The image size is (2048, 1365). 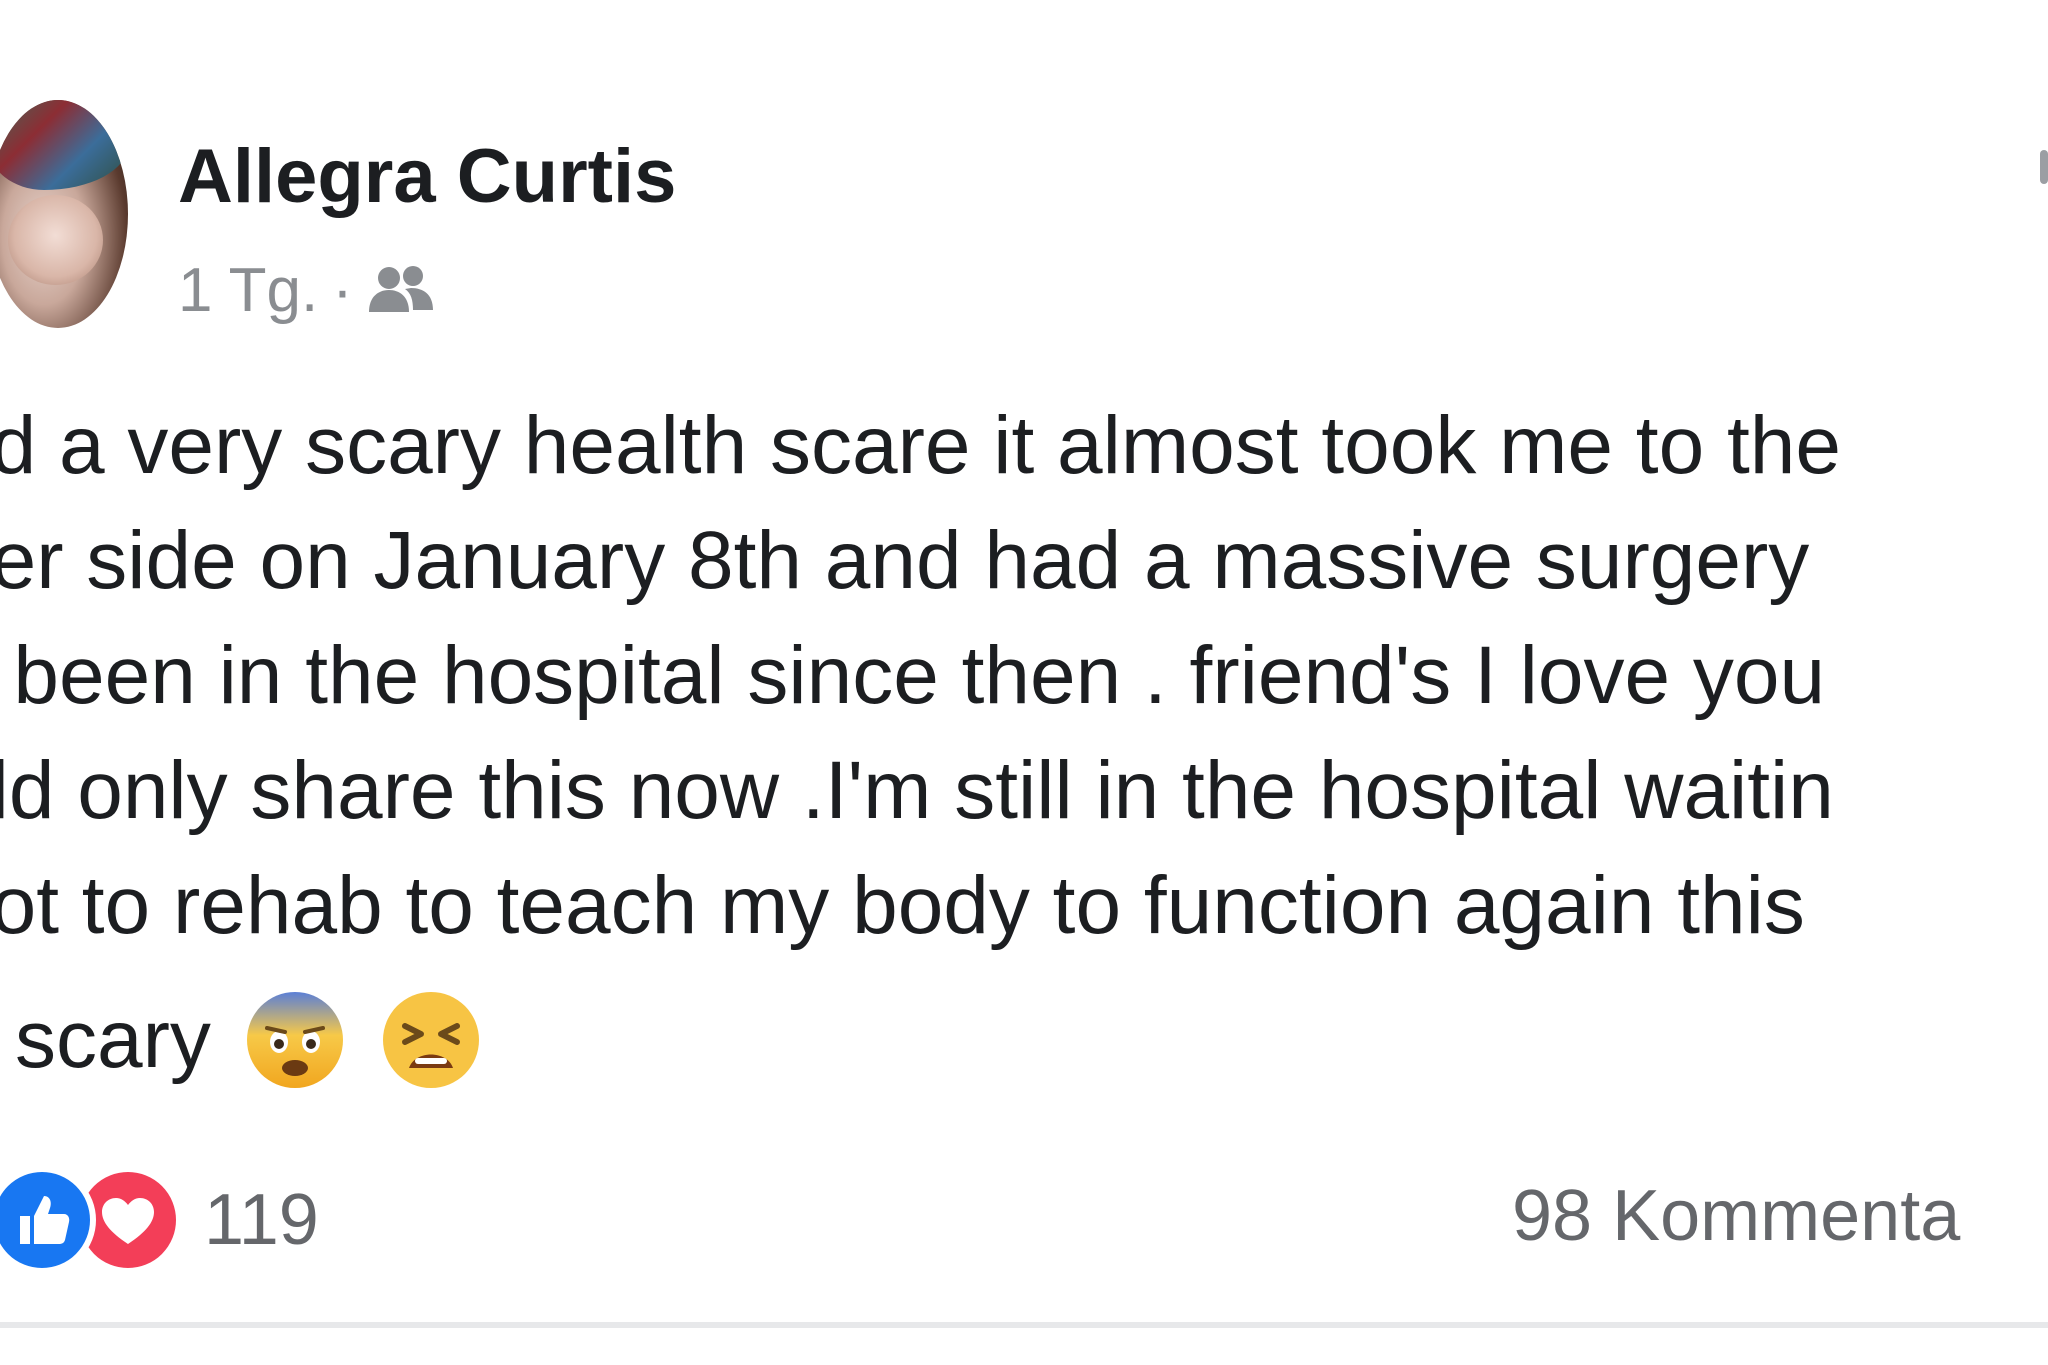 What do you see at coordinates (401, 290) in the screenshot?
I see `friends-icon` at bounding box center [401, 290].